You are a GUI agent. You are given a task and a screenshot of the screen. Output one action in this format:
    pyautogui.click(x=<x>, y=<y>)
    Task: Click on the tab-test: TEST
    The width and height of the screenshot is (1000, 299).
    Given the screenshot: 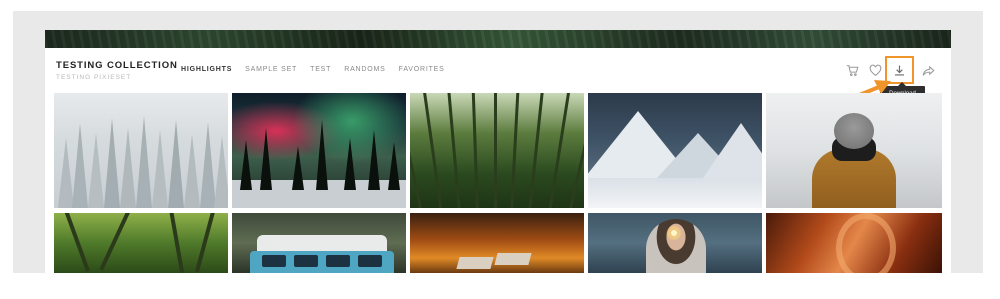 What is the action you would take?
    pyautogui.click(x=320, y=69)
    